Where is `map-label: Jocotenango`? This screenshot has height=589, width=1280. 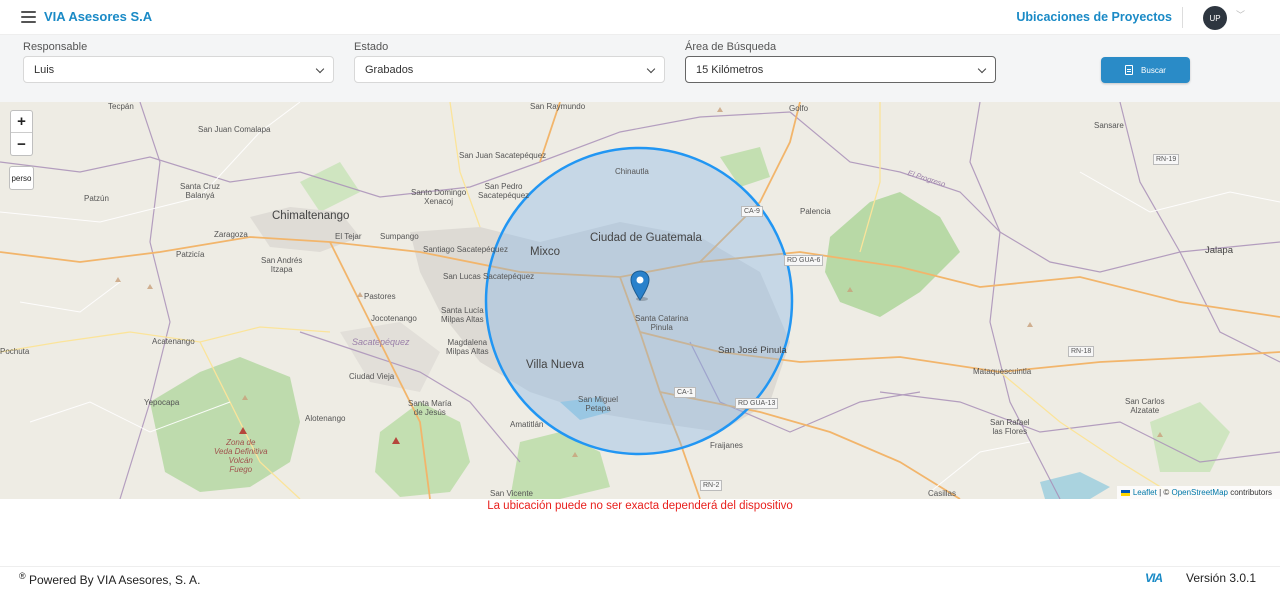 map-label: Jocotenango is located at coordinates (394, 318).